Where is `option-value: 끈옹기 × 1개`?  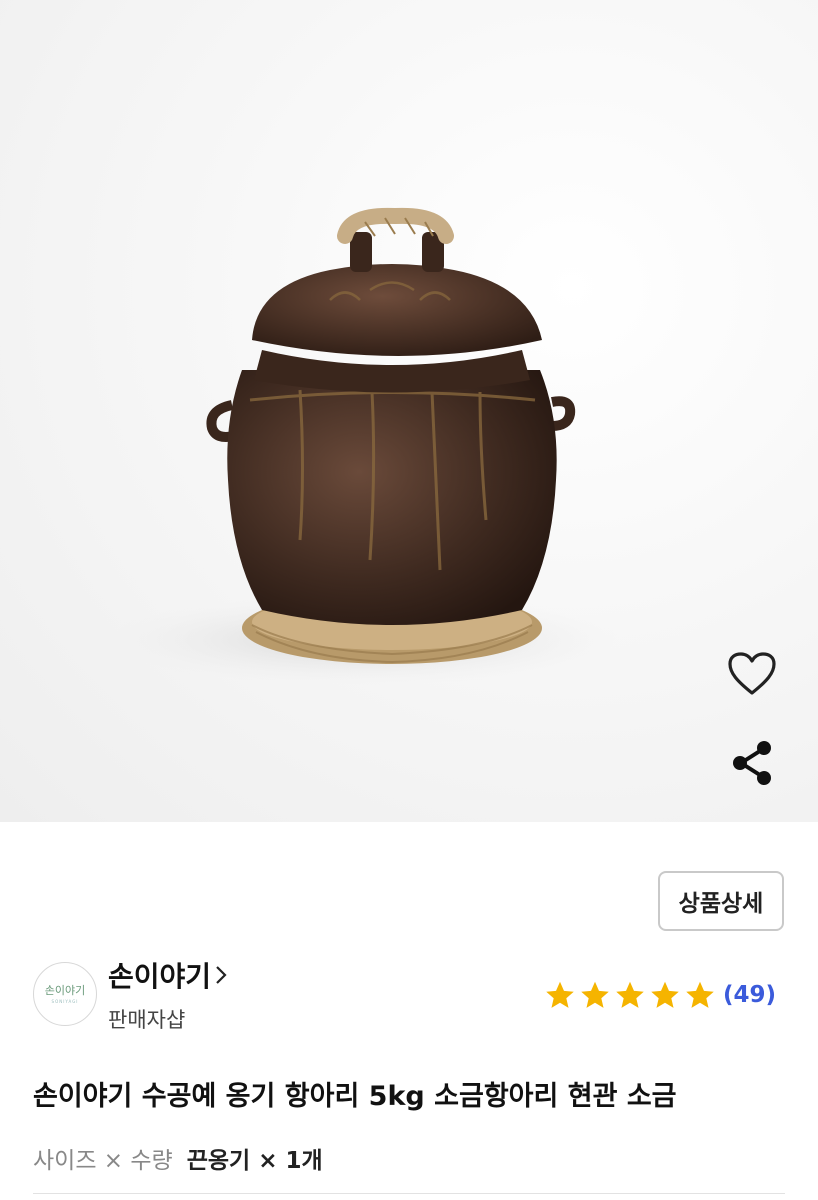
option-value: 끈옹기 × 1개 is located at coordinates (254, 1161).